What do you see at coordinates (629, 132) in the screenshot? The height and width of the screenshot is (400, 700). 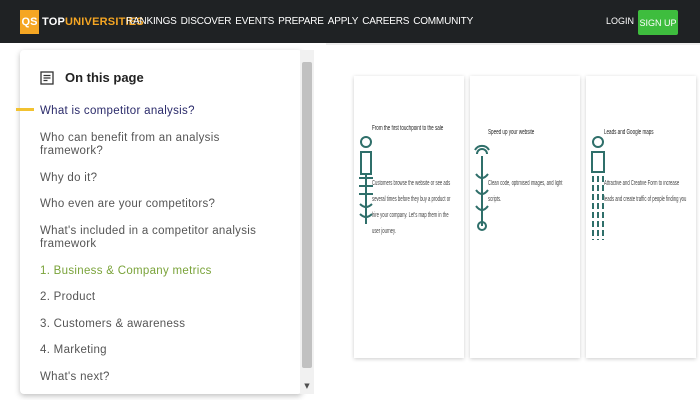 I see `card-title: Leads and Google maps` at bounding box center [629, 132].